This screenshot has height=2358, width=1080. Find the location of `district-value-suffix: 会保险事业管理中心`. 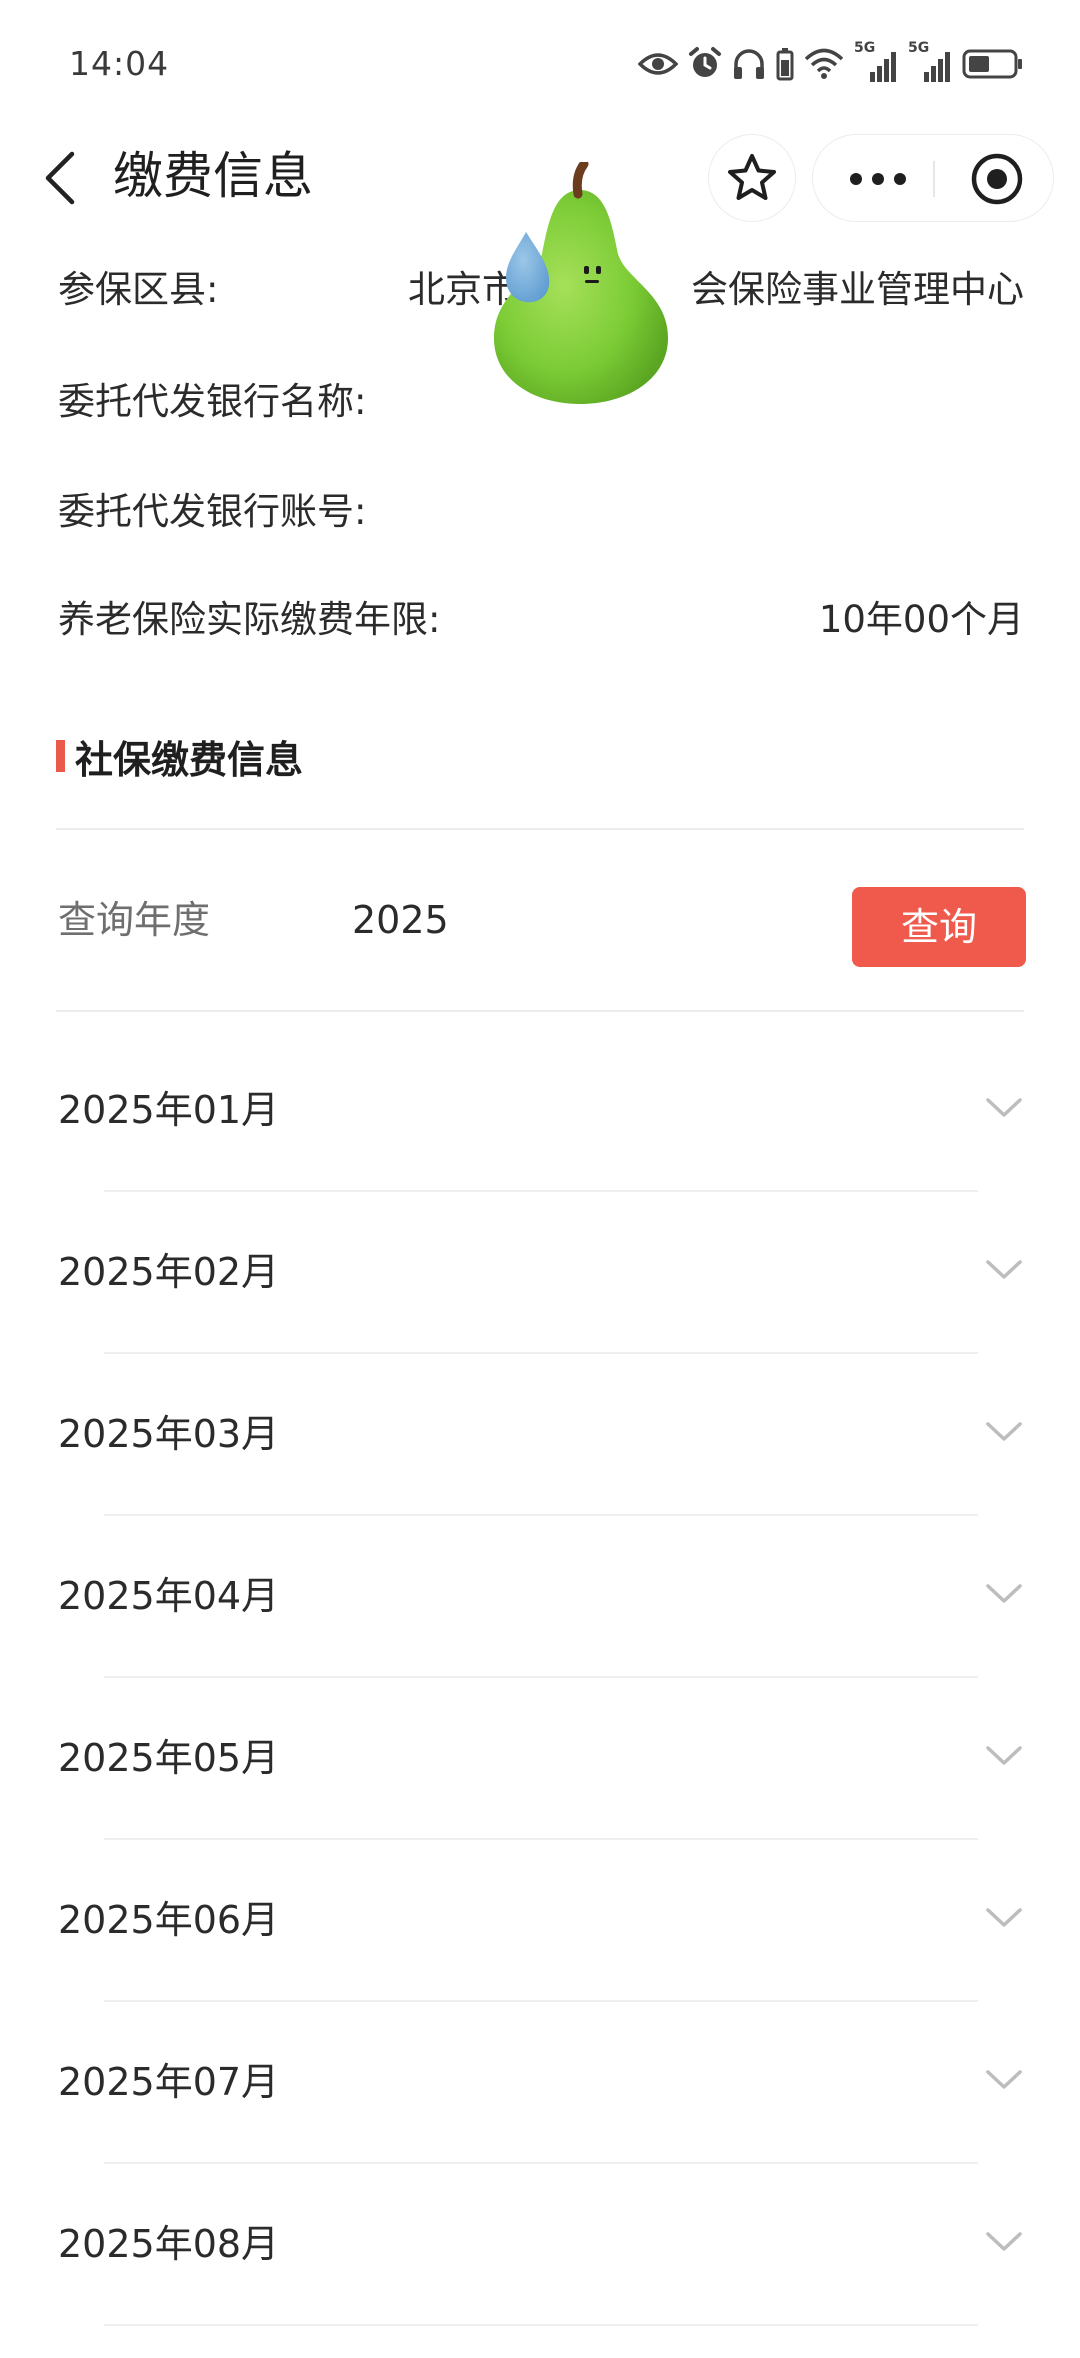

district-value-suffix: 会保险事业管理中心 is located at coordinates (857, 289).